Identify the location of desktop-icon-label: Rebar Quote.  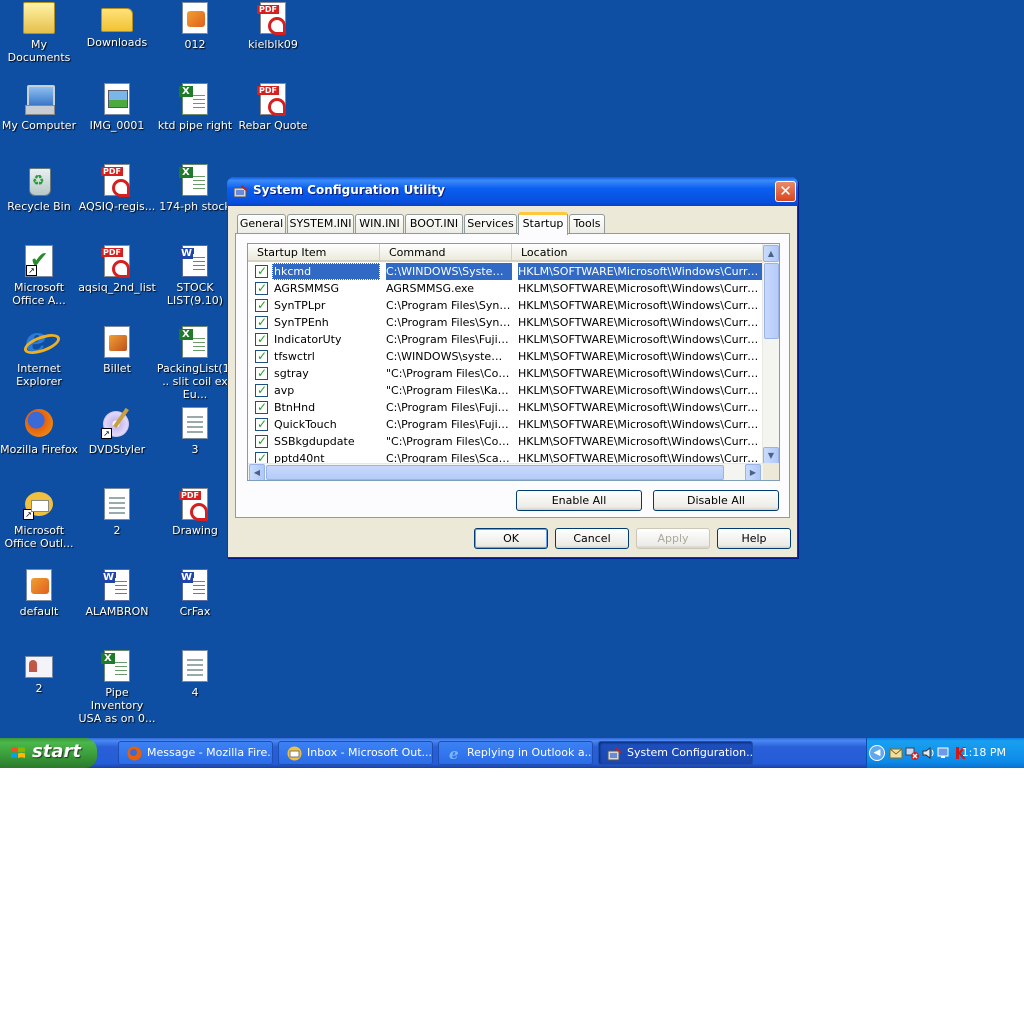
(273, 125).